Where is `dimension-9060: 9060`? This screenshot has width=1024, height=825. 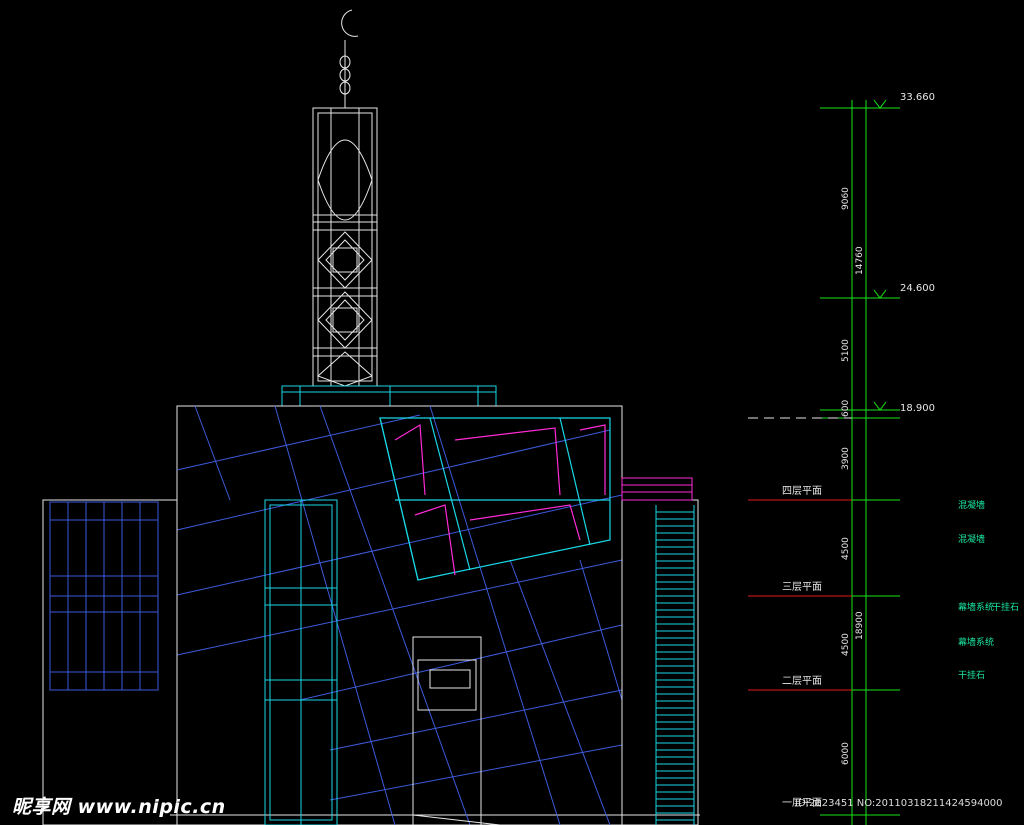 dimension-9060: 9060 is located at coordinates (846, 198).